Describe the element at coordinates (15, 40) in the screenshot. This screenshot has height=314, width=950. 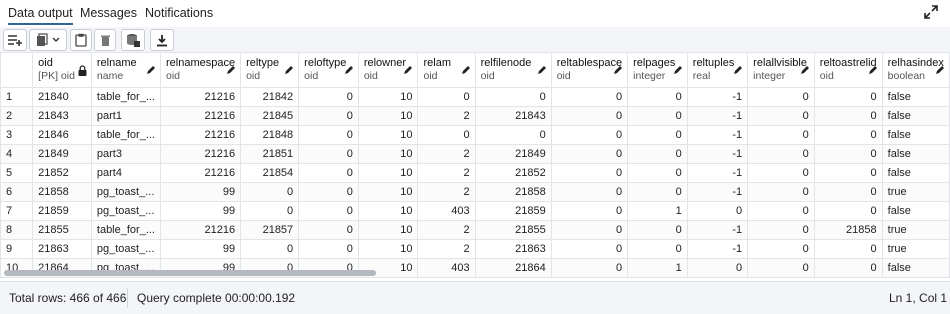
I see `add-row-button` at that location.